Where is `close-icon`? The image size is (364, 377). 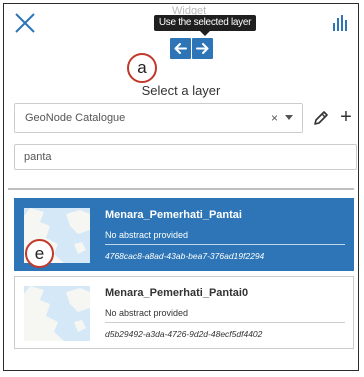 close-icon is located at coordinates (25, 23).